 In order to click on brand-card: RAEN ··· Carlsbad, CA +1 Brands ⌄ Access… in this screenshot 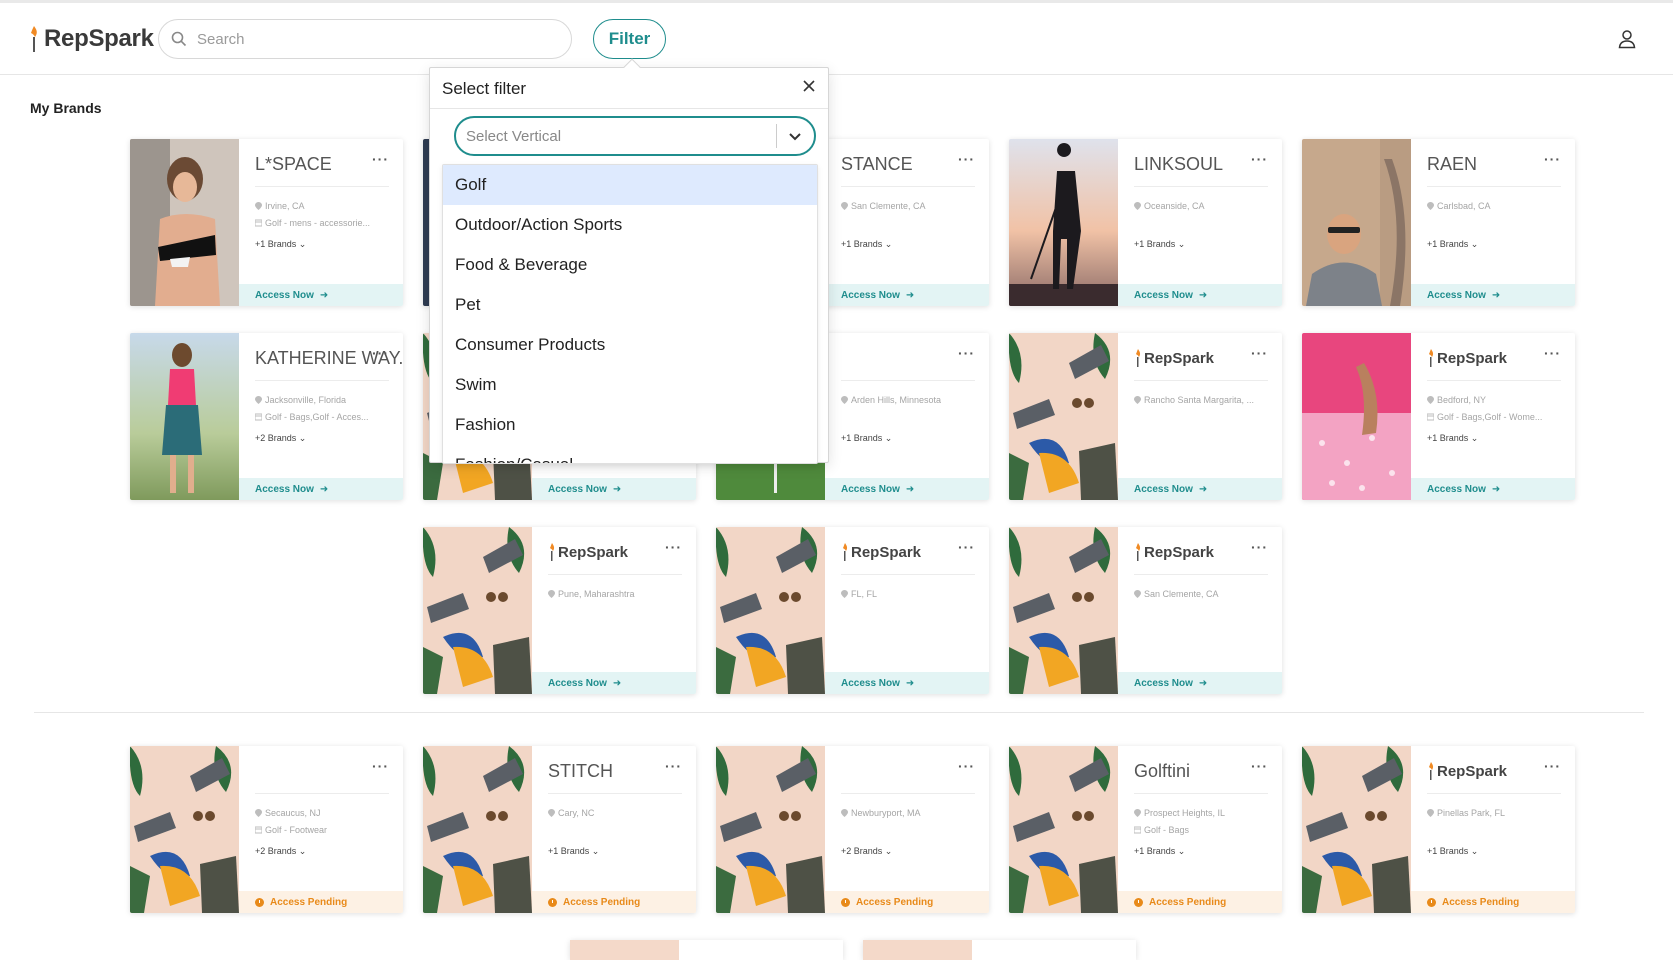, I will do `click(1438, 222)`.